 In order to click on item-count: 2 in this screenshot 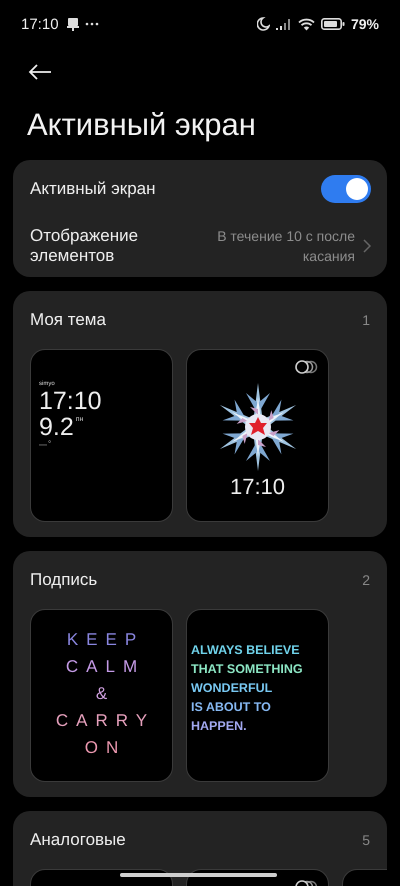, I will do `click(366, 580)`.